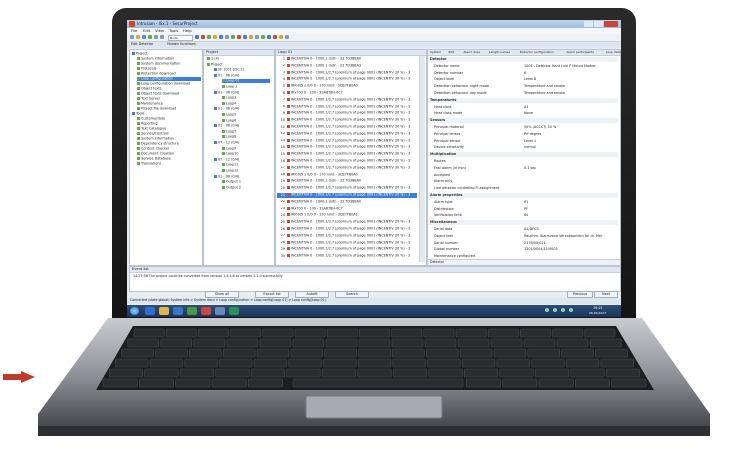  I want to click on property-row: Principal sensor Level 1, so click(523, 141).